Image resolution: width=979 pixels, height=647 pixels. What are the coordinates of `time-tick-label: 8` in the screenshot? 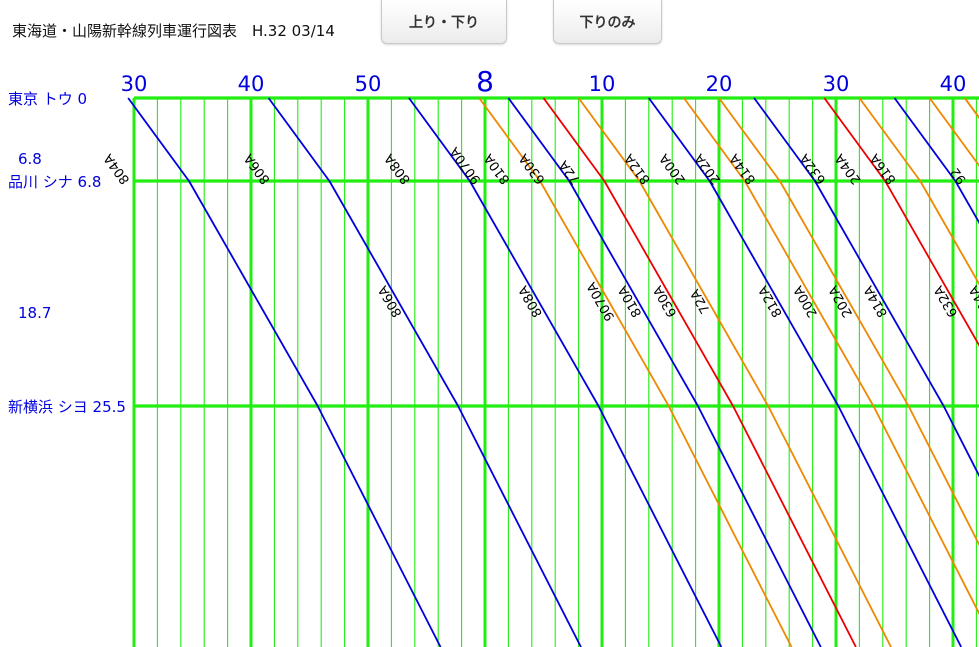 It's located at (485, 81).